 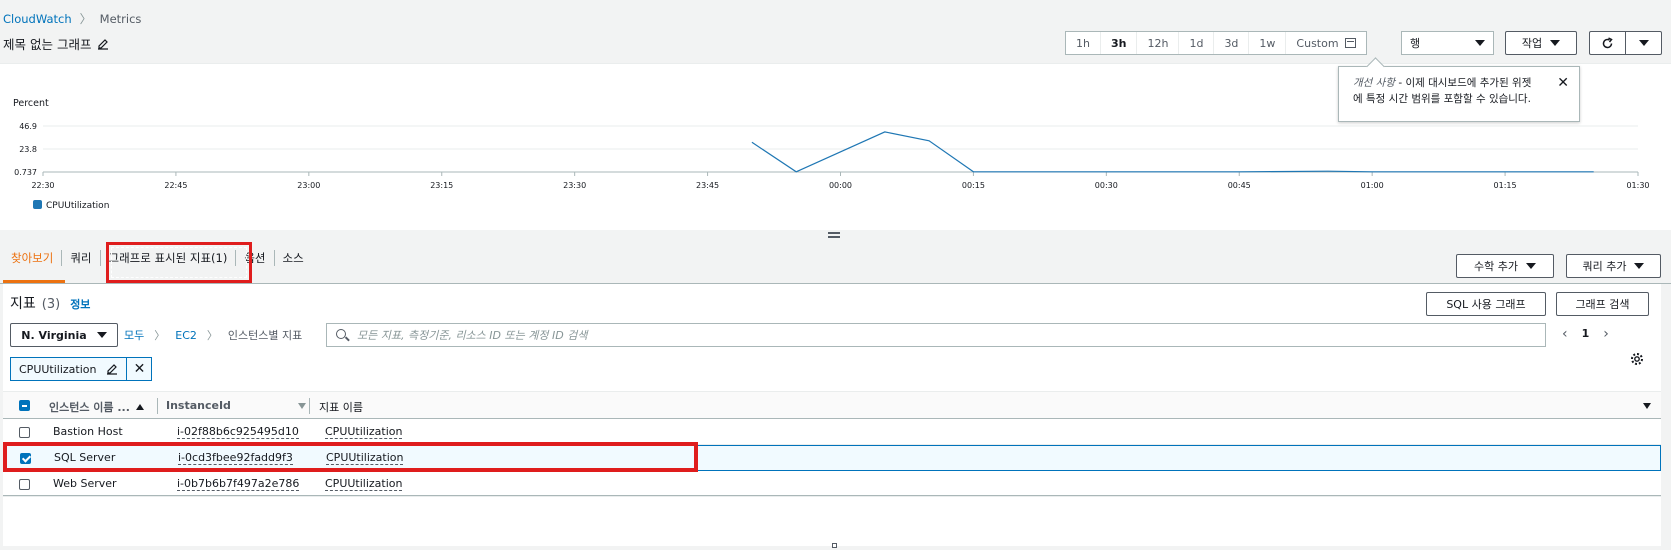 What do you see at coordinates (238, 432) in the screenshot?
I see `instance-id-link: i-02f88b6c925495d10` at bounding box center [238, 432].